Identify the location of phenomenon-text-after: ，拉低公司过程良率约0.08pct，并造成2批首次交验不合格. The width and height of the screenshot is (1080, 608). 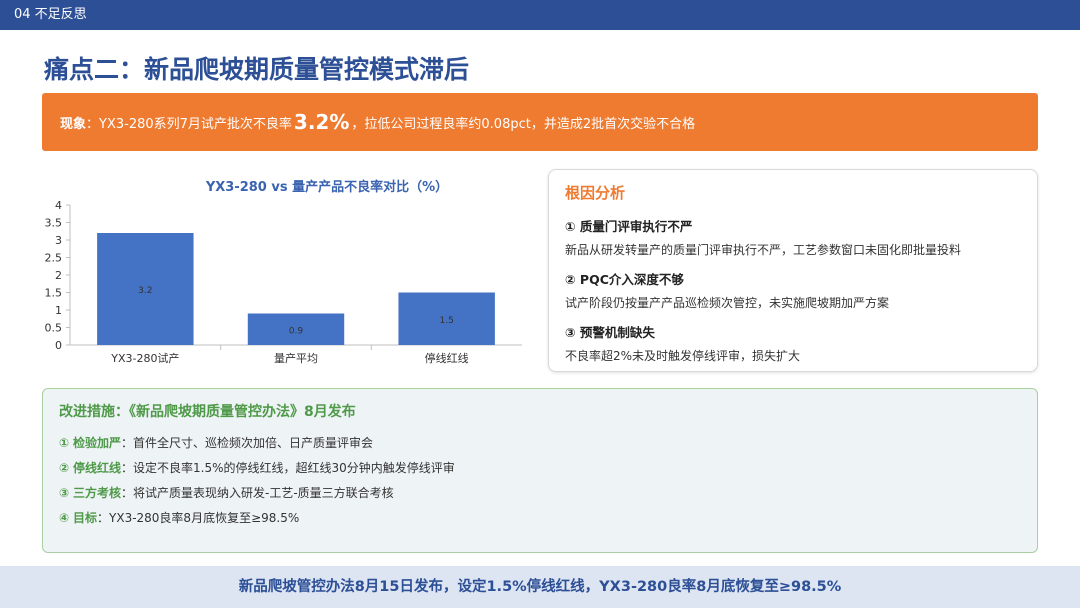
(523, 124).